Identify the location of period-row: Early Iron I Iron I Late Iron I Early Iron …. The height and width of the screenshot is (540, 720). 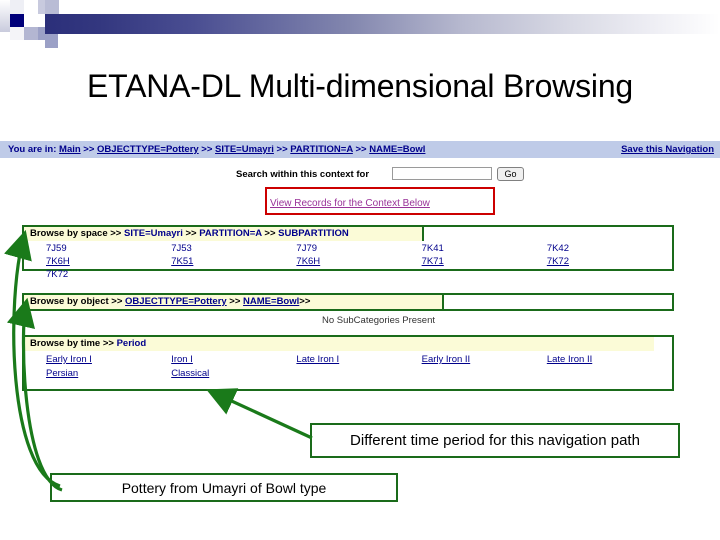
(348, 359).